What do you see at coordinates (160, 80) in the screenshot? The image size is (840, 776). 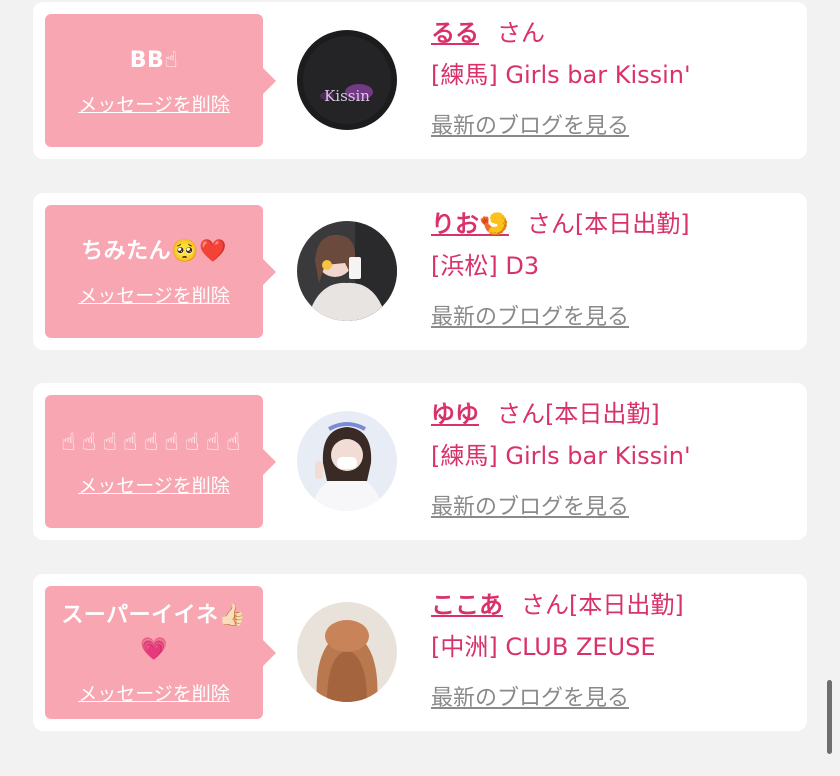 I see `message-bubble: BB☝ メッセージを削除` at bounding box center [160, 80].